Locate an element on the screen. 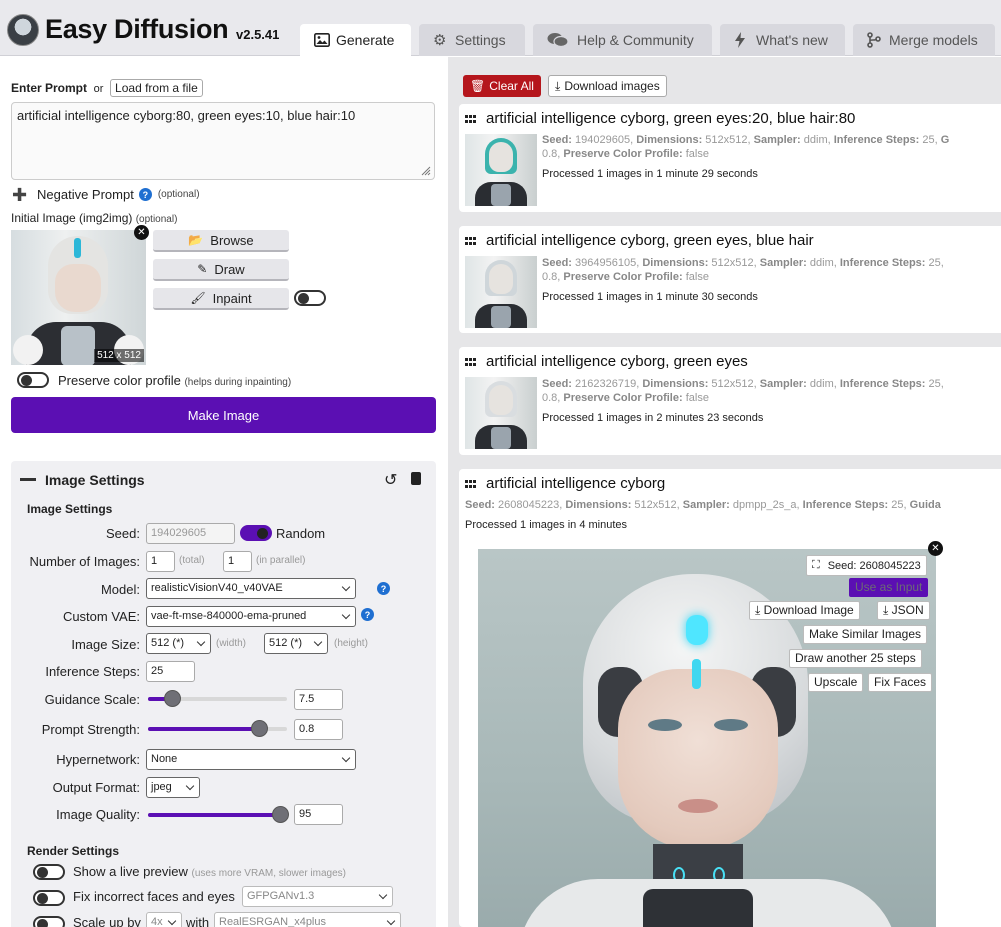  upscale-button: Upscale is located at coordinates (836, 682).